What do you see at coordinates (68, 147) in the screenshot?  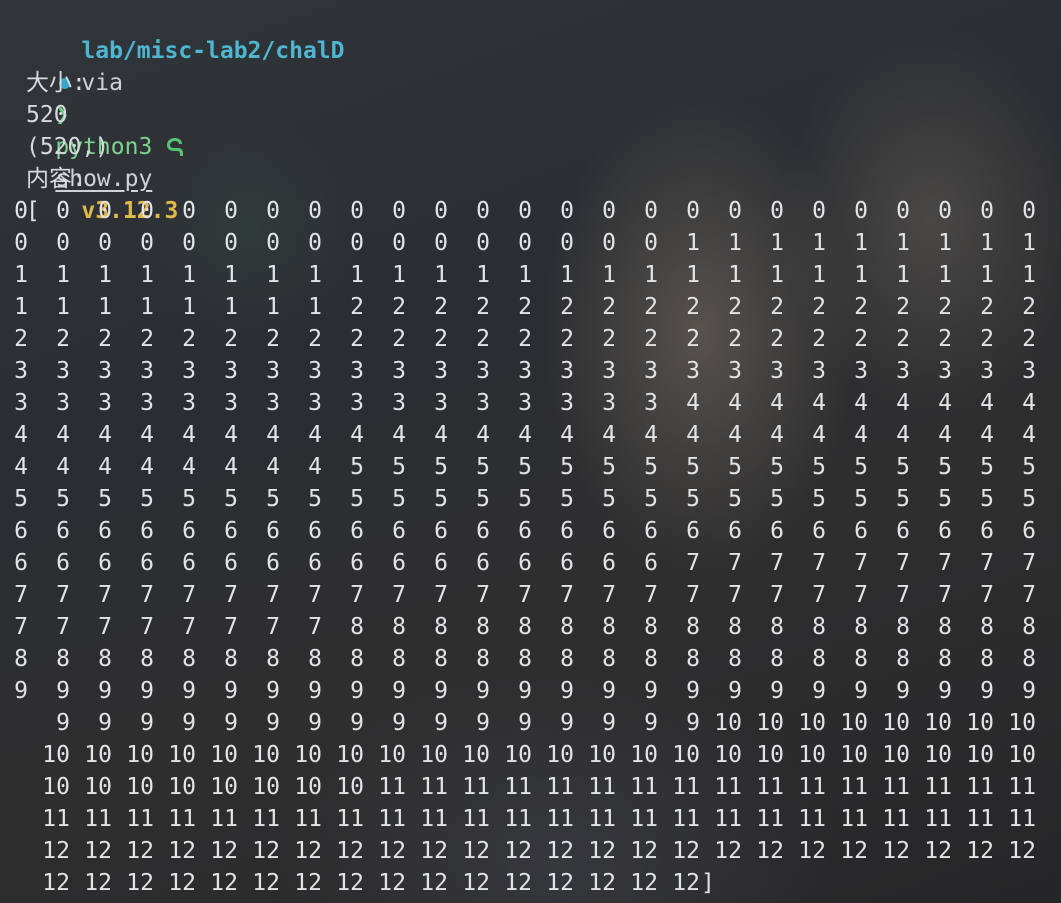 I see `shape-value: (520,)` at bounding box center [68, 147].